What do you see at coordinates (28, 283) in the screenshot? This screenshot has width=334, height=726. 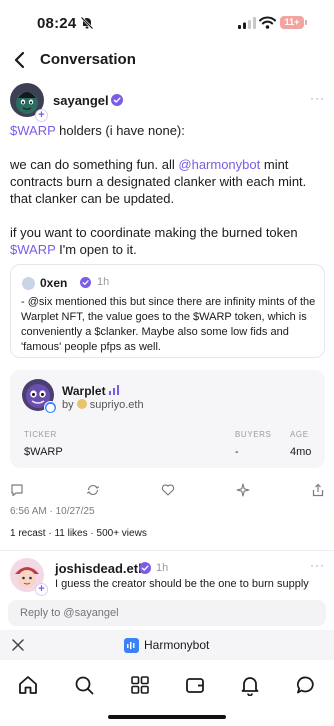 I see `quote-author-avatar` at bounding box center [28, 283].